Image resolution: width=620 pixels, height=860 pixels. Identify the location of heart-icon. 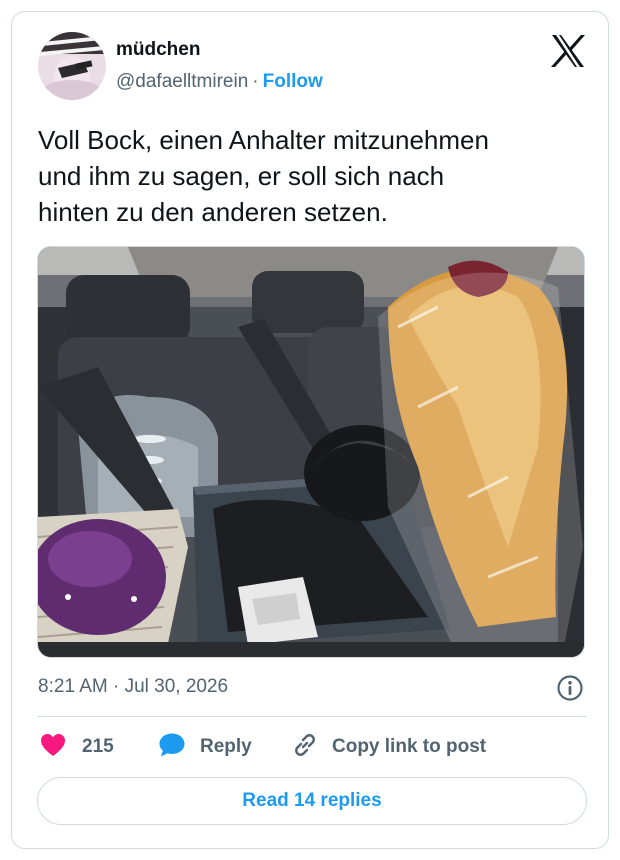
(53, 747).